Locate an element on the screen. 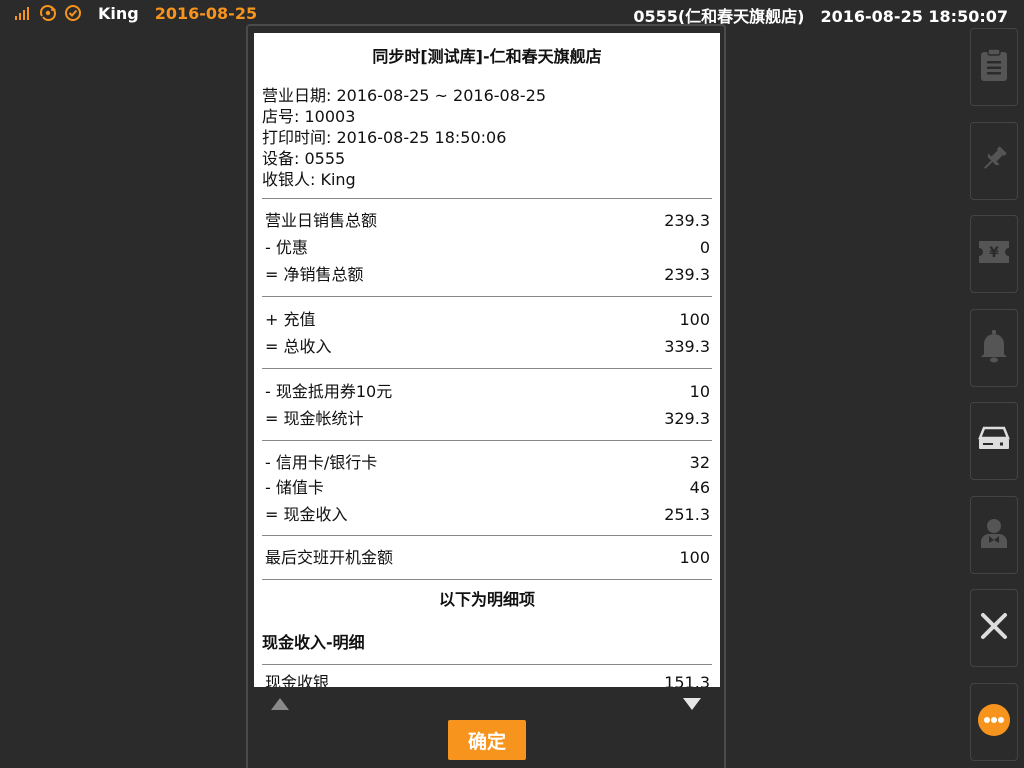  cash-detail-heading: 现金收入-明细 is located at coordinates (313, 642).